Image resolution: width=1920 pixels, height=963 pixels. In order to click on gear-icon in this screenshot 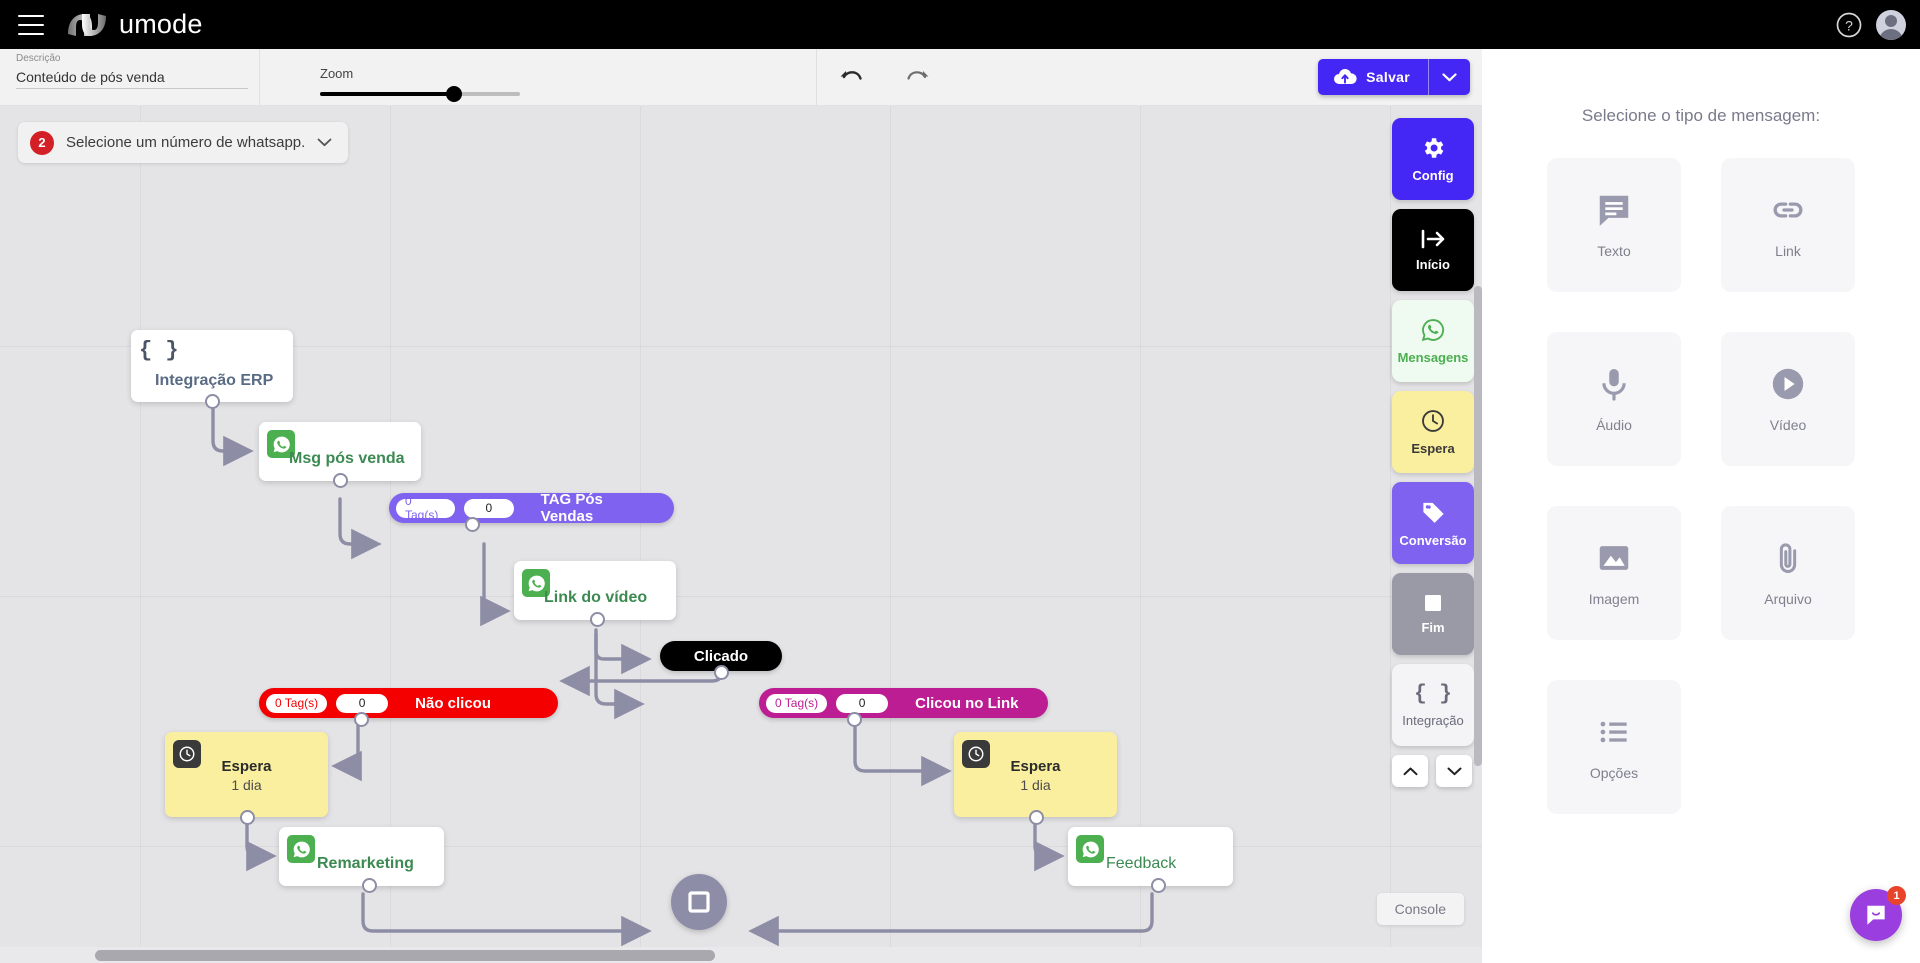, I will do `click(1434, 148)`.